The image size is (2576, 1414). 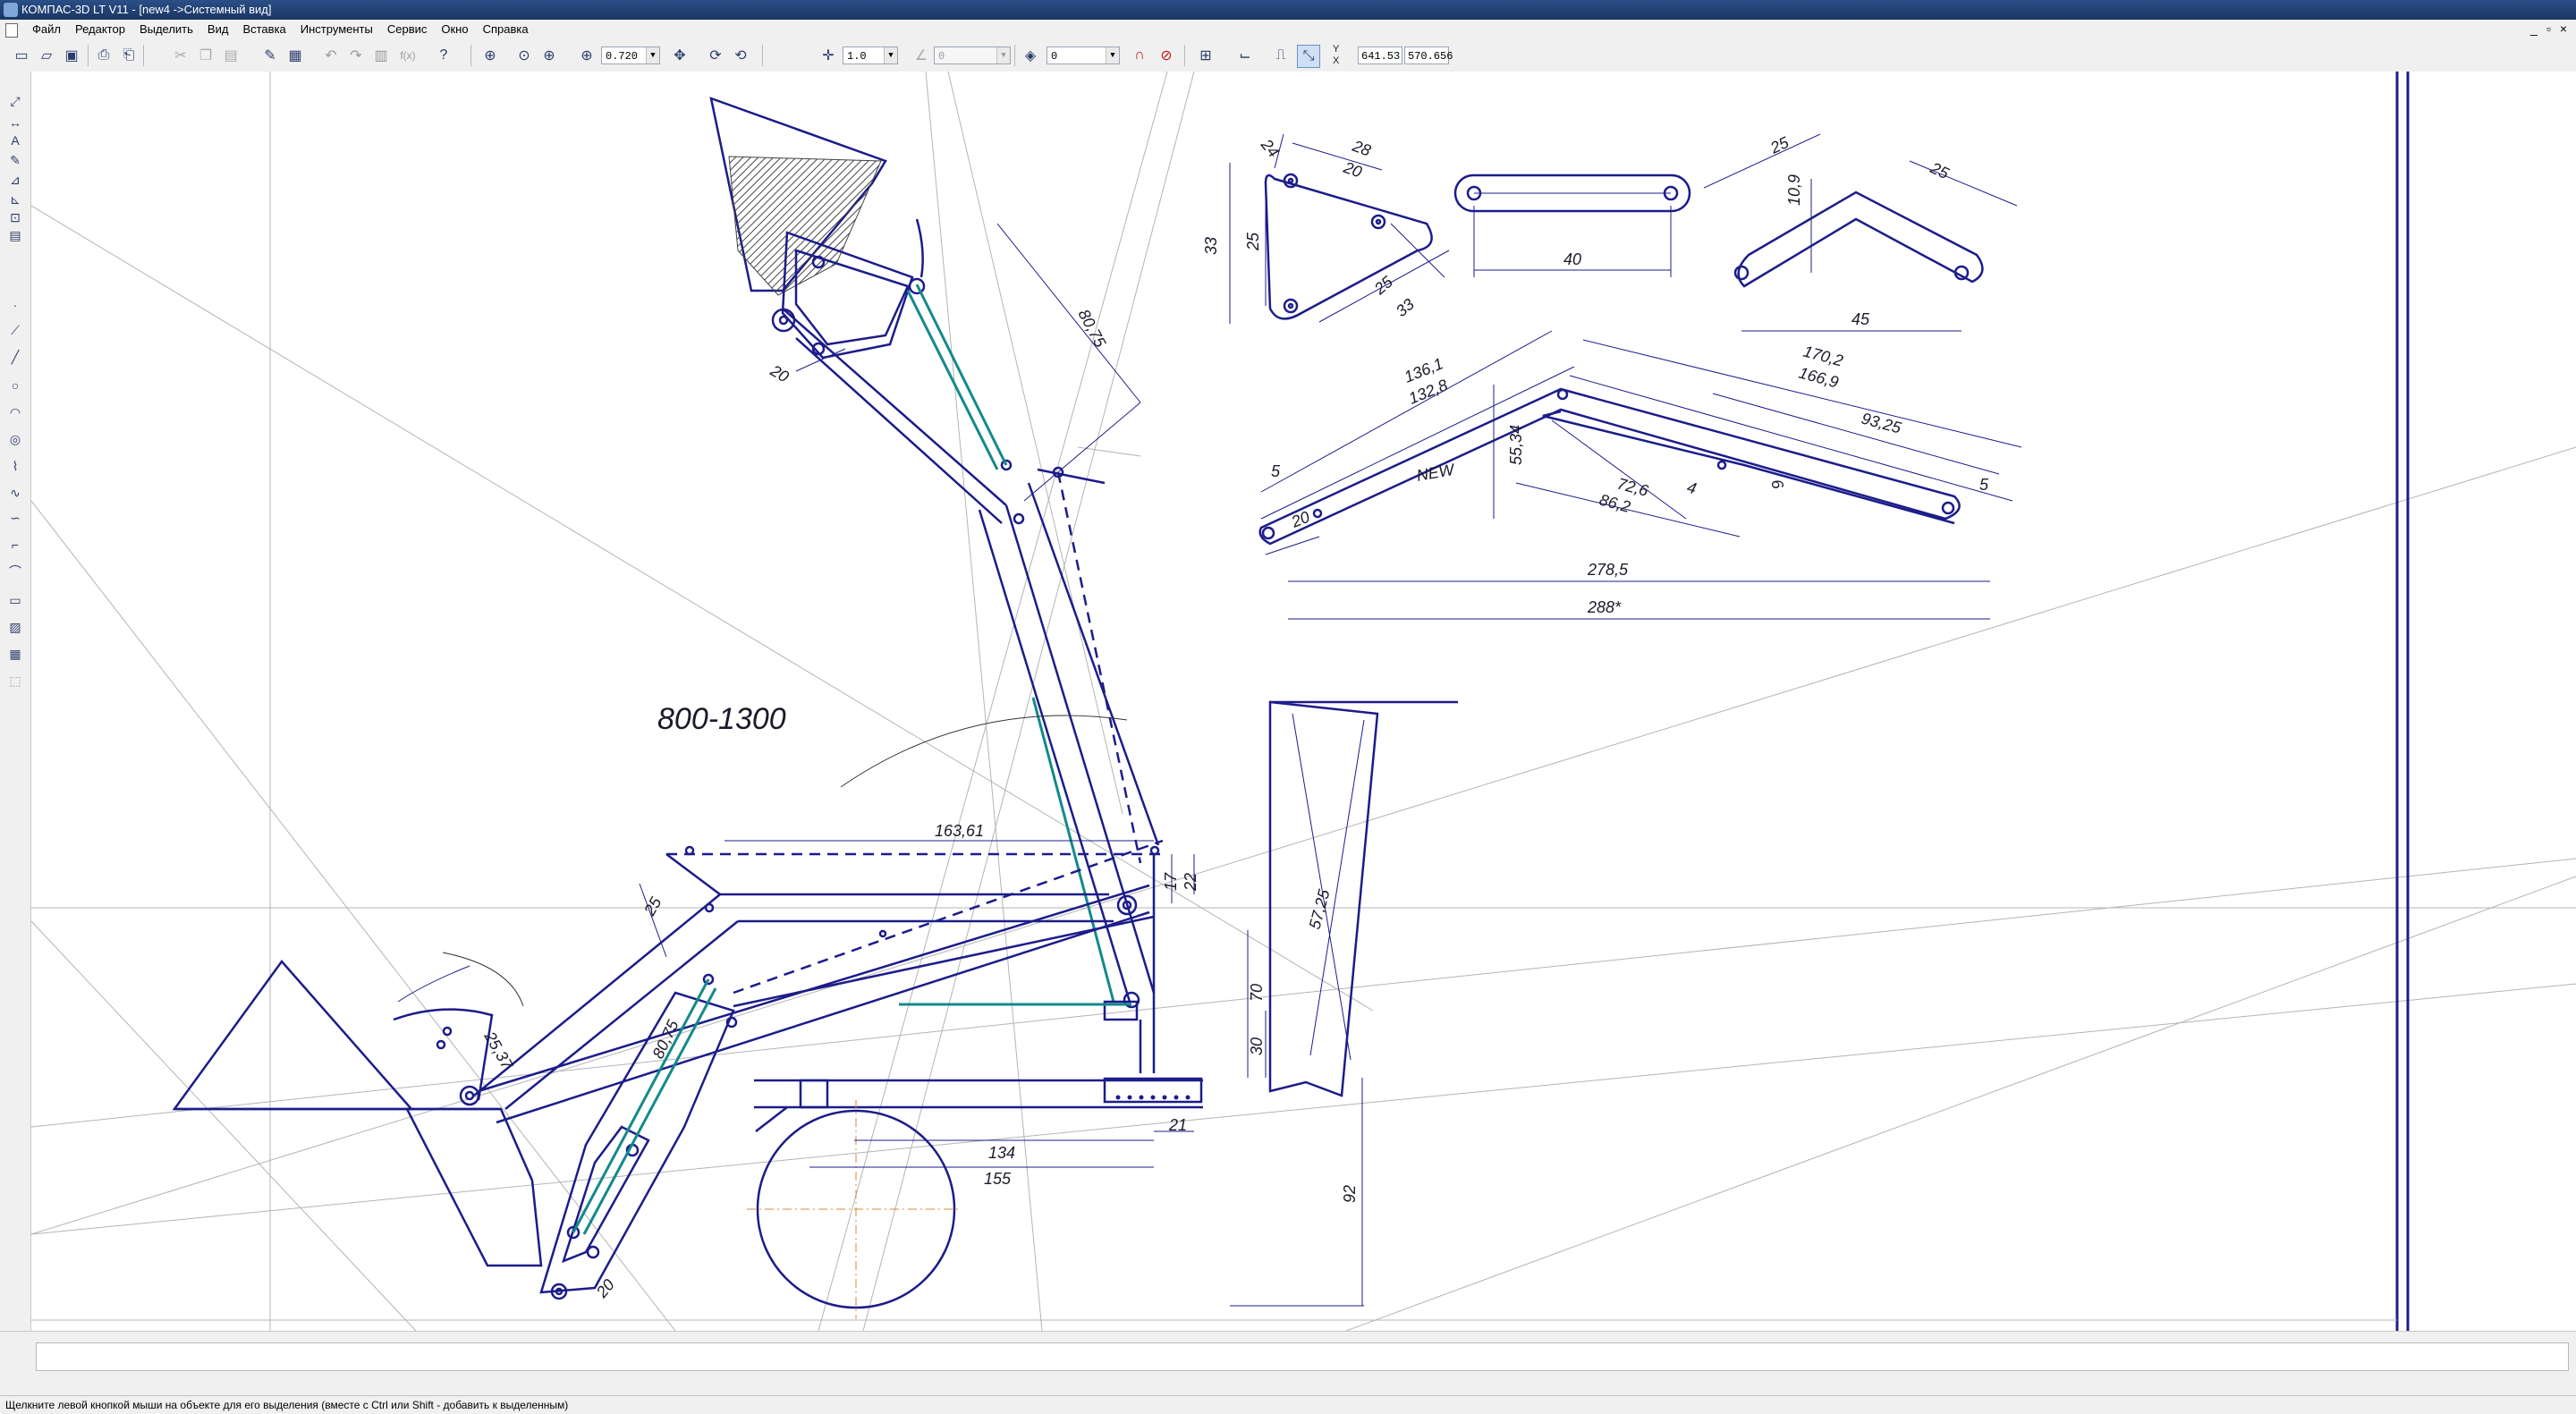 I want to click on local-cs-icon: ⌙, so click(x=1245, y=55).